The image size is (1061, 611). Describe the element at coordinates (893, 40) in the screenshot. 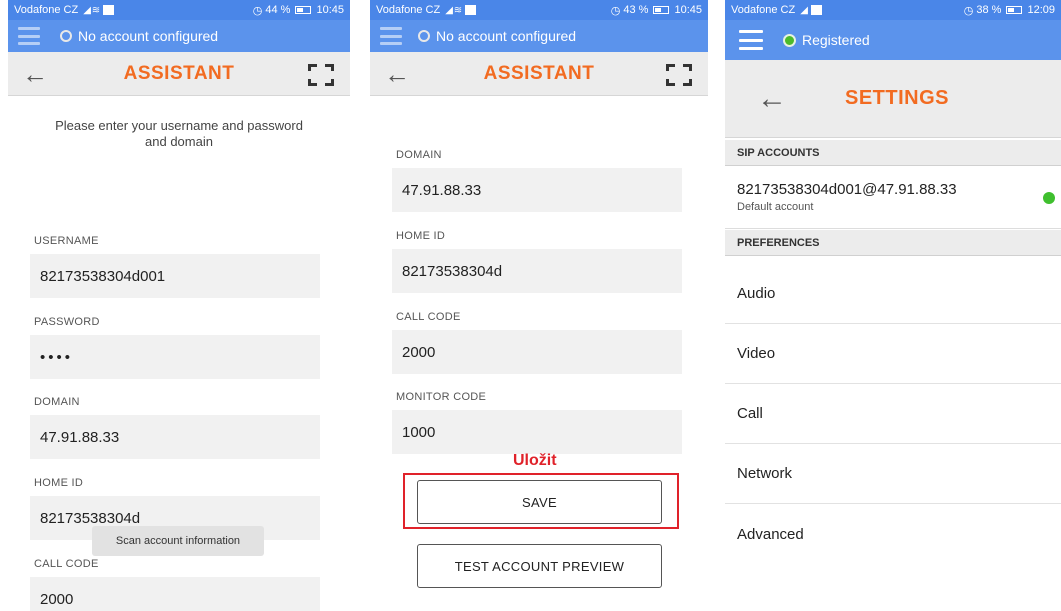

I see `account-status-bar: Registered` at that location.